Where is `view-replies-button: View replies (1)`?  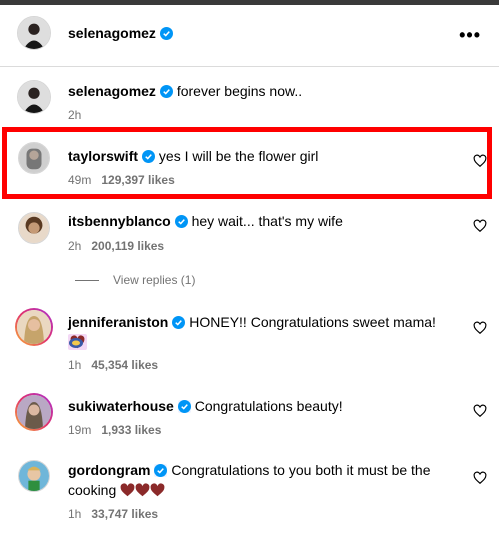
view-replies-button: View replies (1) is located at coordinates (135, 280).